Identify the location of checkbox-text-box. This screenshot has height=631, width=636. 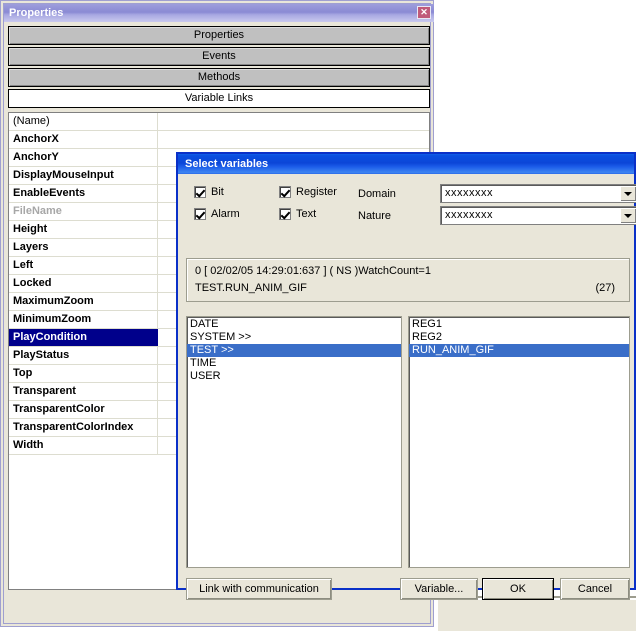
(285, 214).